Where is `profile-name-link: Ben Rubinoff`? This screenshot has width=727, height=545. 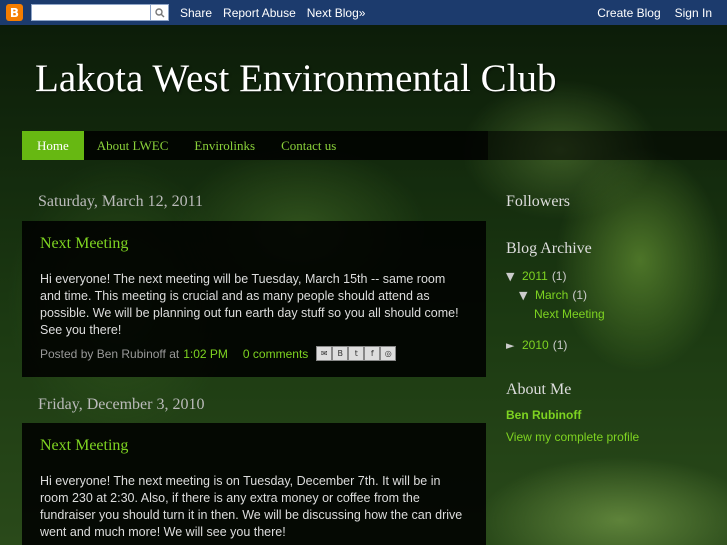 profile-name-link: Ben Rubinoff is located at coordinates (543, 415).